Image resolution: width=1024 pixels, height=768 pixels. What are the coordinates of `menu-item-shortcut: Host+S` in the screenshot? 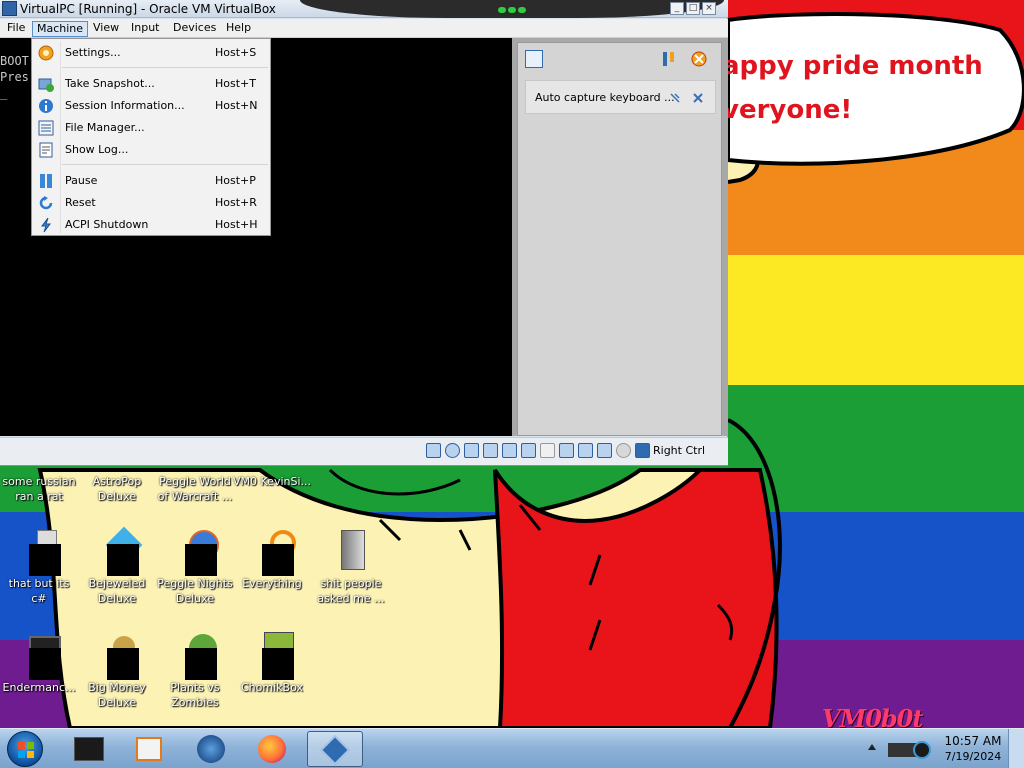 It's located at (236, 52).